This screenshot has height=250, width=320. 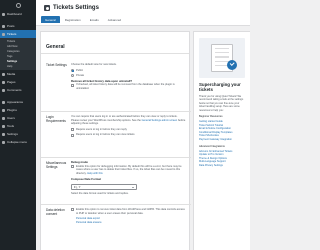 I want to click on plugins-icon, so click(x=3, y=110).